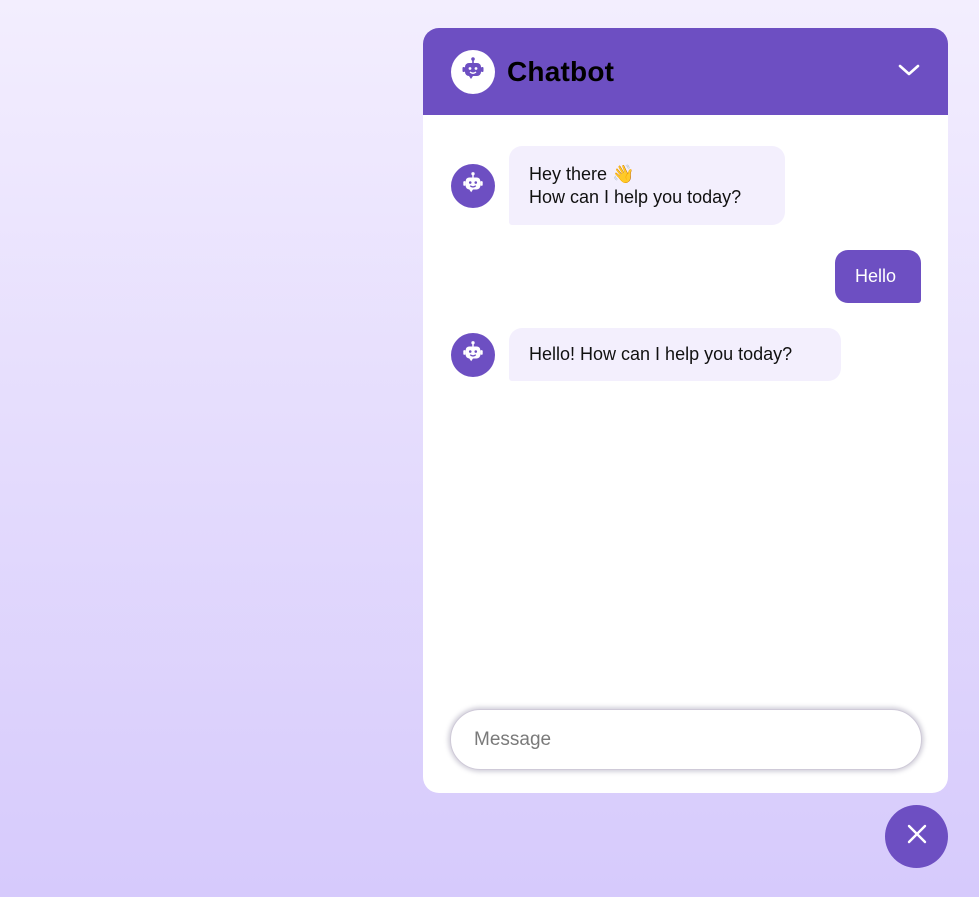 The height and width of the screenshot is (897, 979). What do you see at coordinates (675, 354) in the screenshot?
I see `bot-message-bubble: Hello! How can I help you today?` at bounding box center [675, 354].